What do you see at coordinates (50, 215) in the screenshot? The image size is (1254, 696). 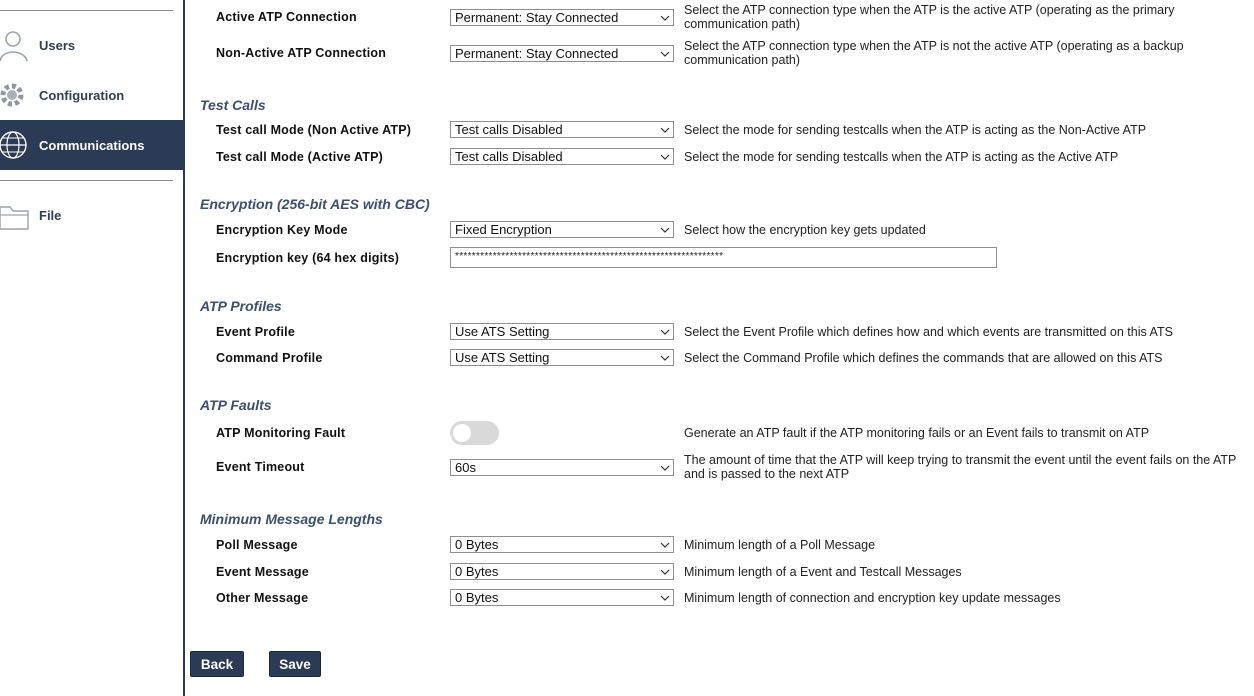 I see `sidebar-item-label: File` at bounding box center [50, 215].